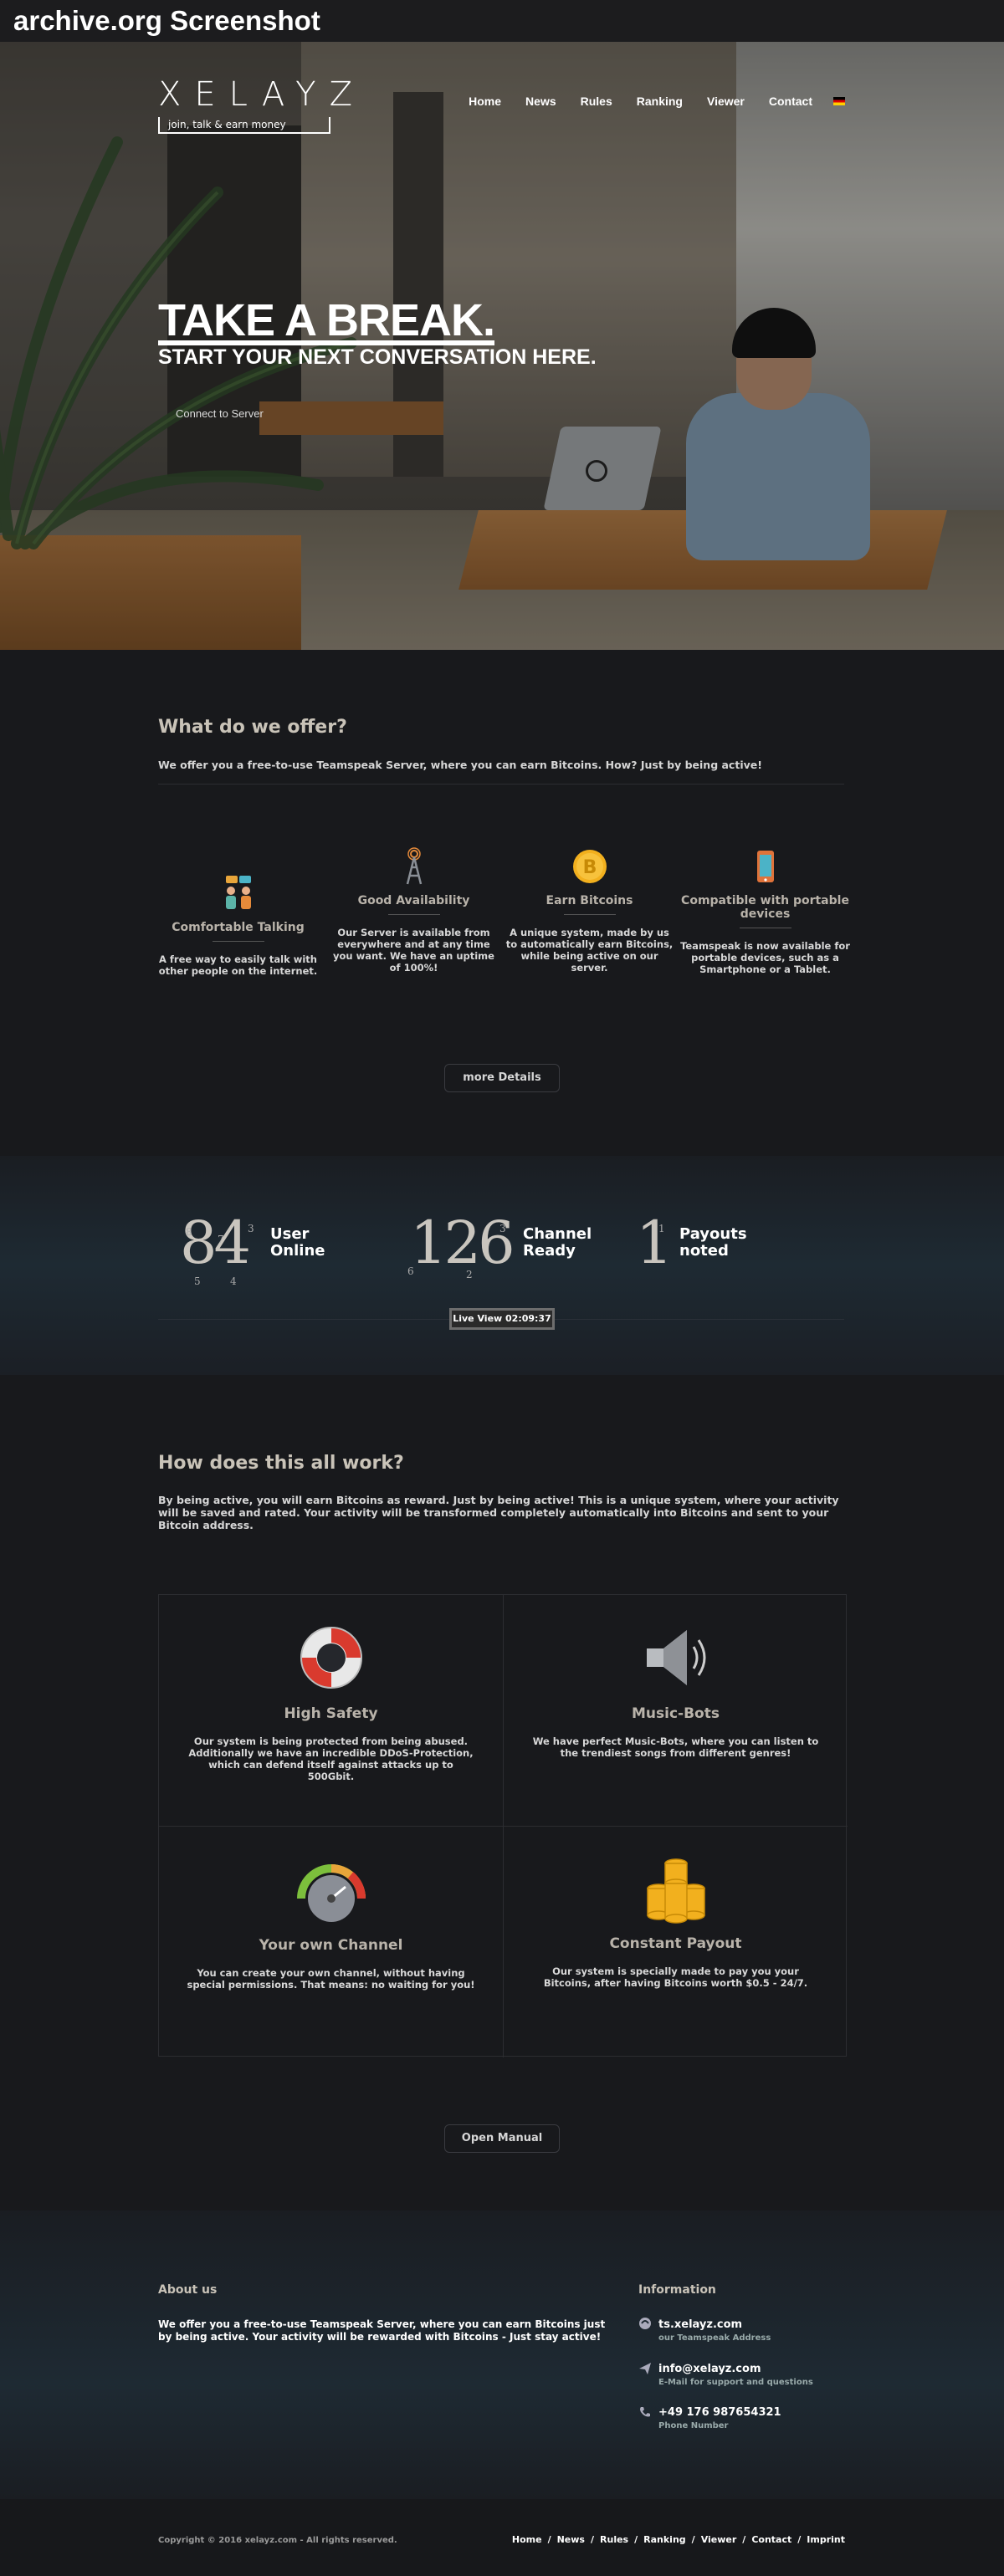 This screenshot has height=2576, width=1004. I want to click on site-logo: XELAYZ join, talk & earn money, so click(262, 104).